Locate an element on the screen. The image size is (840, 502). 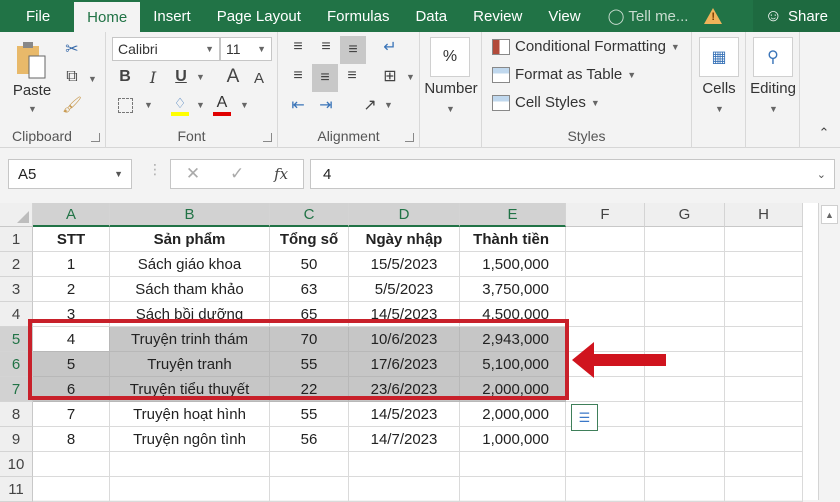
paste-button is located at coordinates (32, 60).